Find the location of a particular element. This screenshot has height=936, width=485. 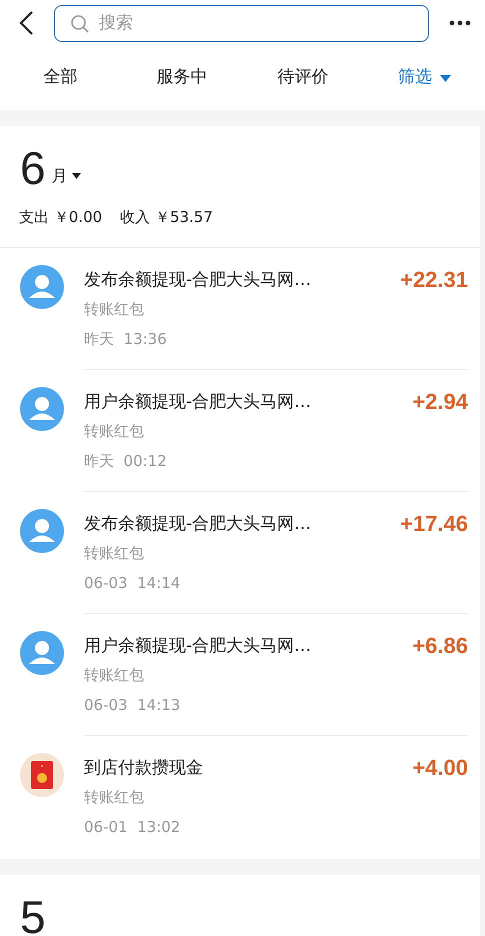

record-time: 06-03 14:13 is located at coordinates (133, 704).